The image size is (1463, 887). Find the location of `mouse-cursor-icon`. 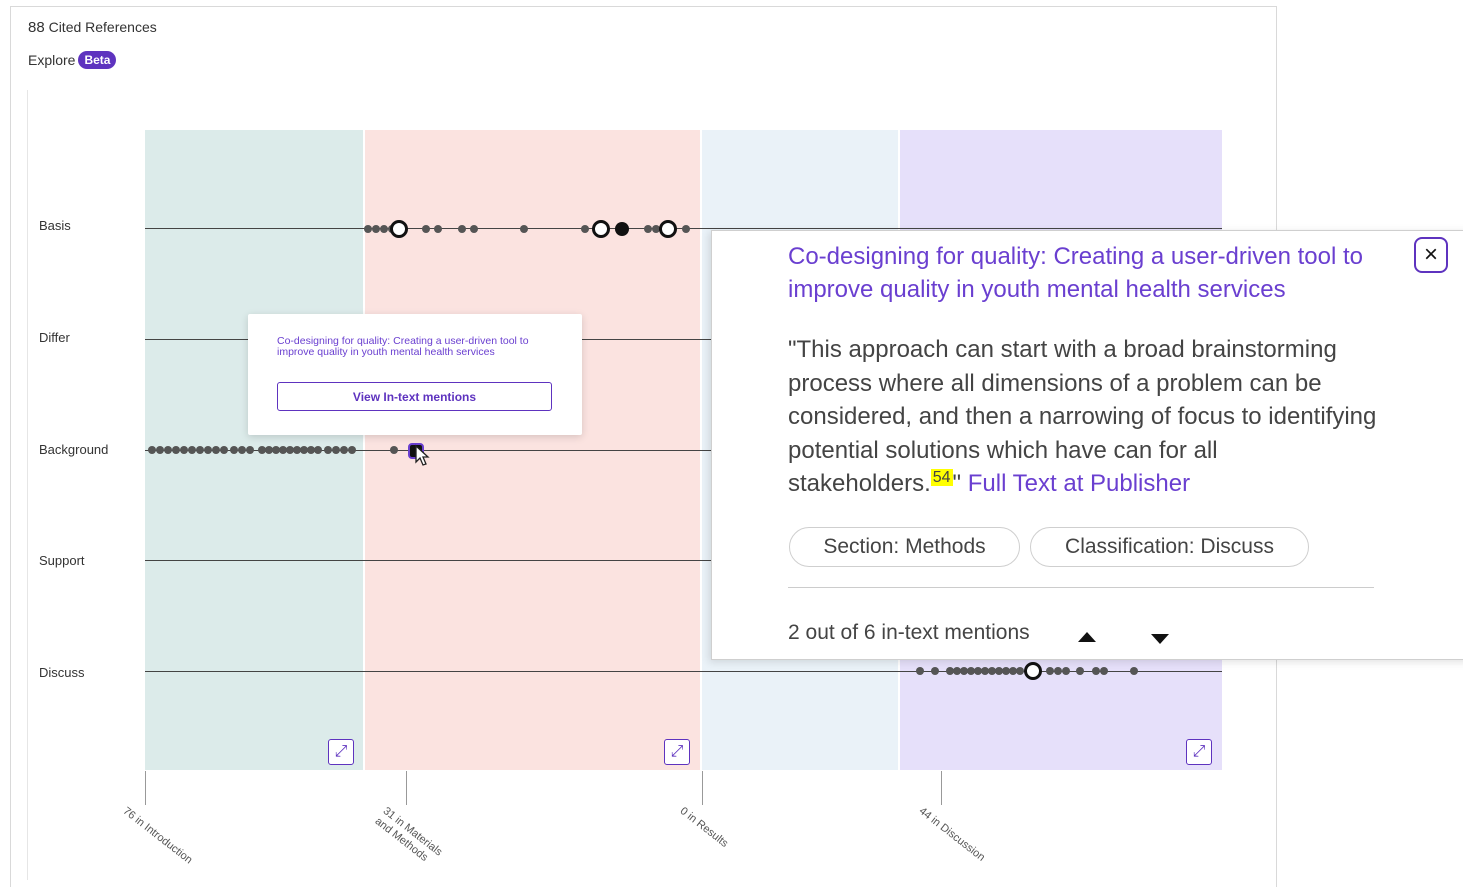

mouse-cursor-icon is located at coordinates (422, 455).